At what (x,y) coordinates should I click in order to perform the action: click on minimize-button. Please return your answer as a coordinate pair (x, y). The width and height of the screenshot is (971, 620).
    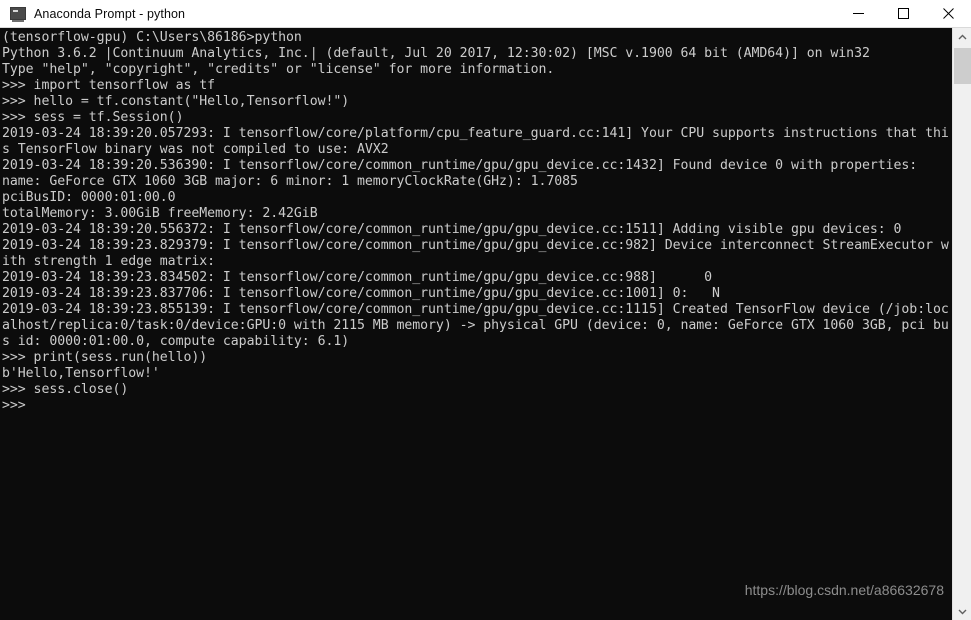
    Looking at the image, I should click on (858, 14).